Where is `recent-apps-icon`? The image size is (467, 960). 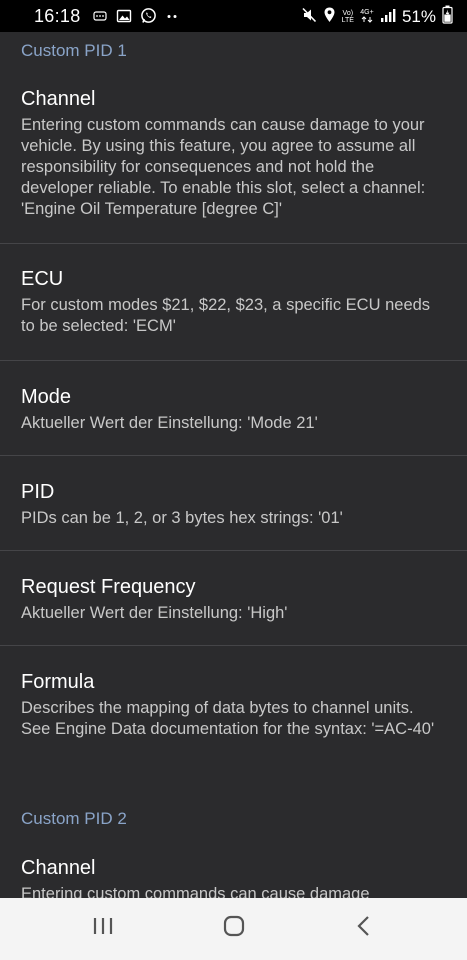
recent-apps-icon is located at coordinates (103, 928).